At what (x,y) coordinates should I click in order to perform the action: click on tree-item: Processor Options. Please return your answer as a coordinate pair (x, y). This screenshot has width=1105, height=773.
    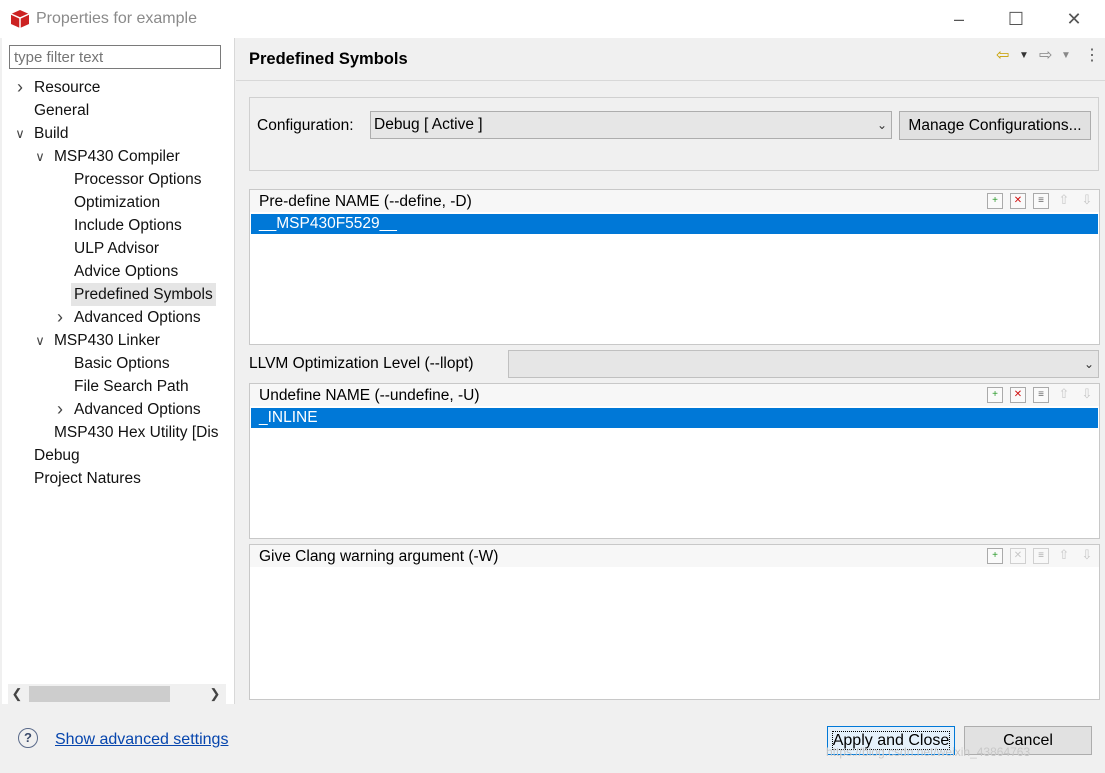
    Looking at the image, I should click on (138, 179).